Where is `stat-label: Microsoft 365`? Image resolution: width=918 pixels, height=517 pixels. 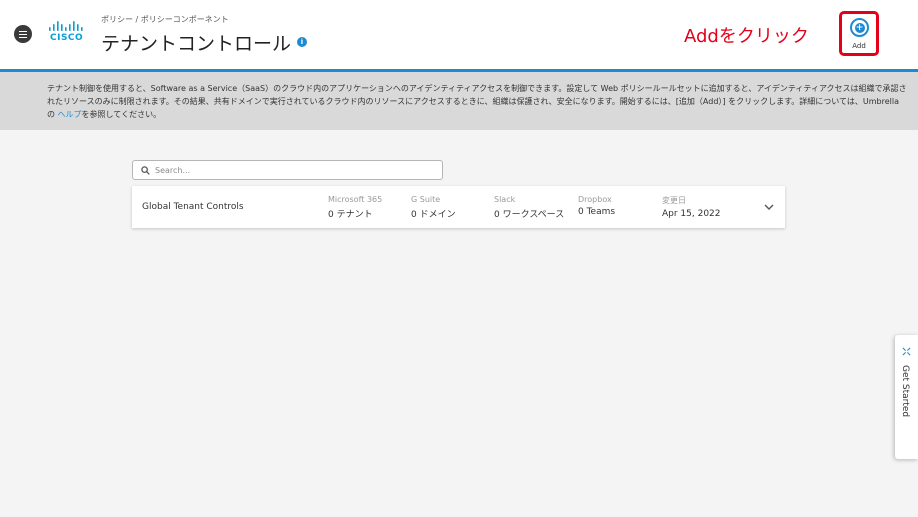 stat-label: Microsoft 365 is located at coordinates (355, 199).